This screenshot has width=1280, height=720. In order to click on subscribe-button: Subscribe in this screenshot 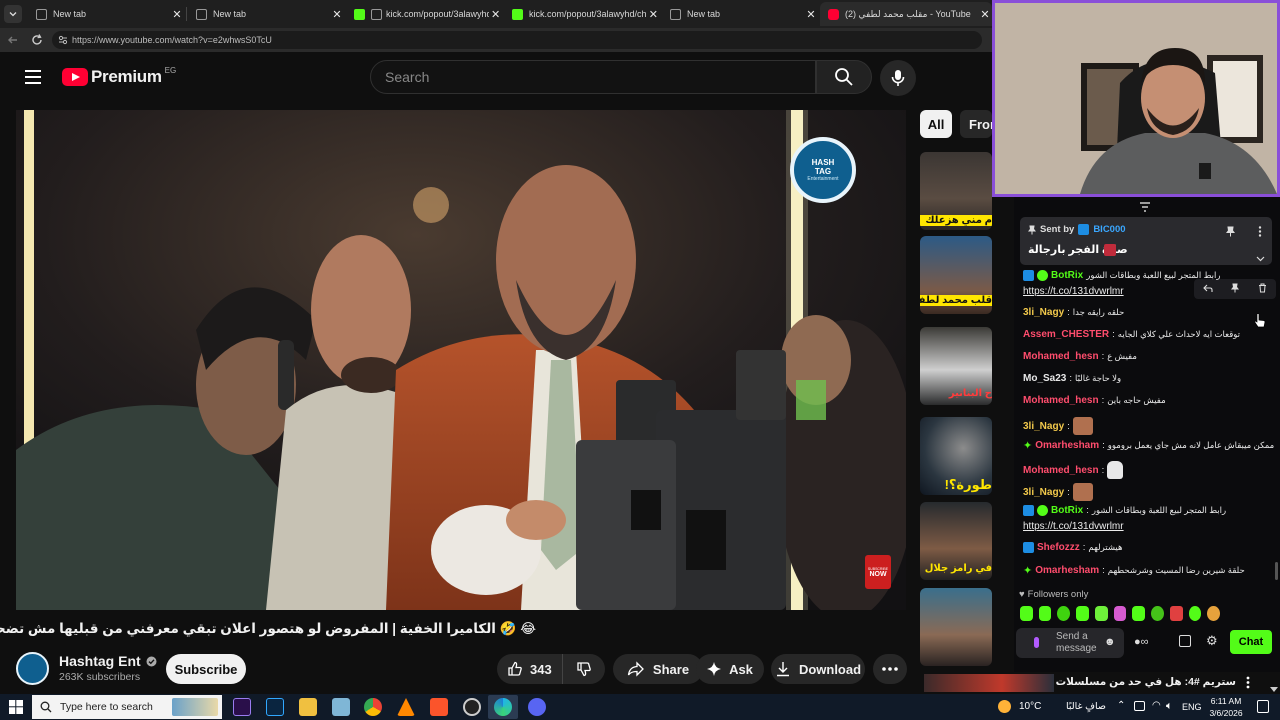, I will do `click(206, 669)`.